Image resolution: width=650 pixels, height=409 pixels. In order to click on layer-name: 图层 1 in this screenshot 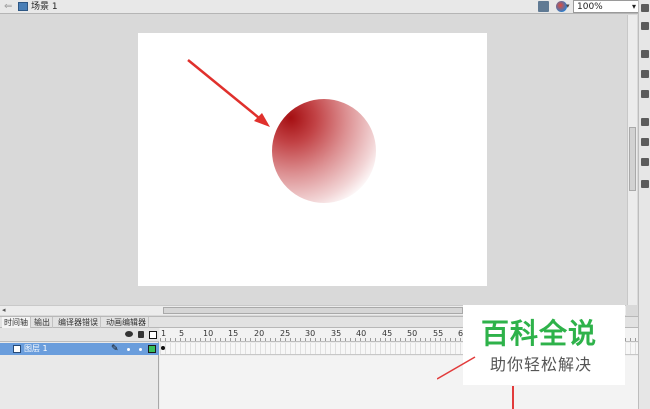, I will do `click(36, 349)`.